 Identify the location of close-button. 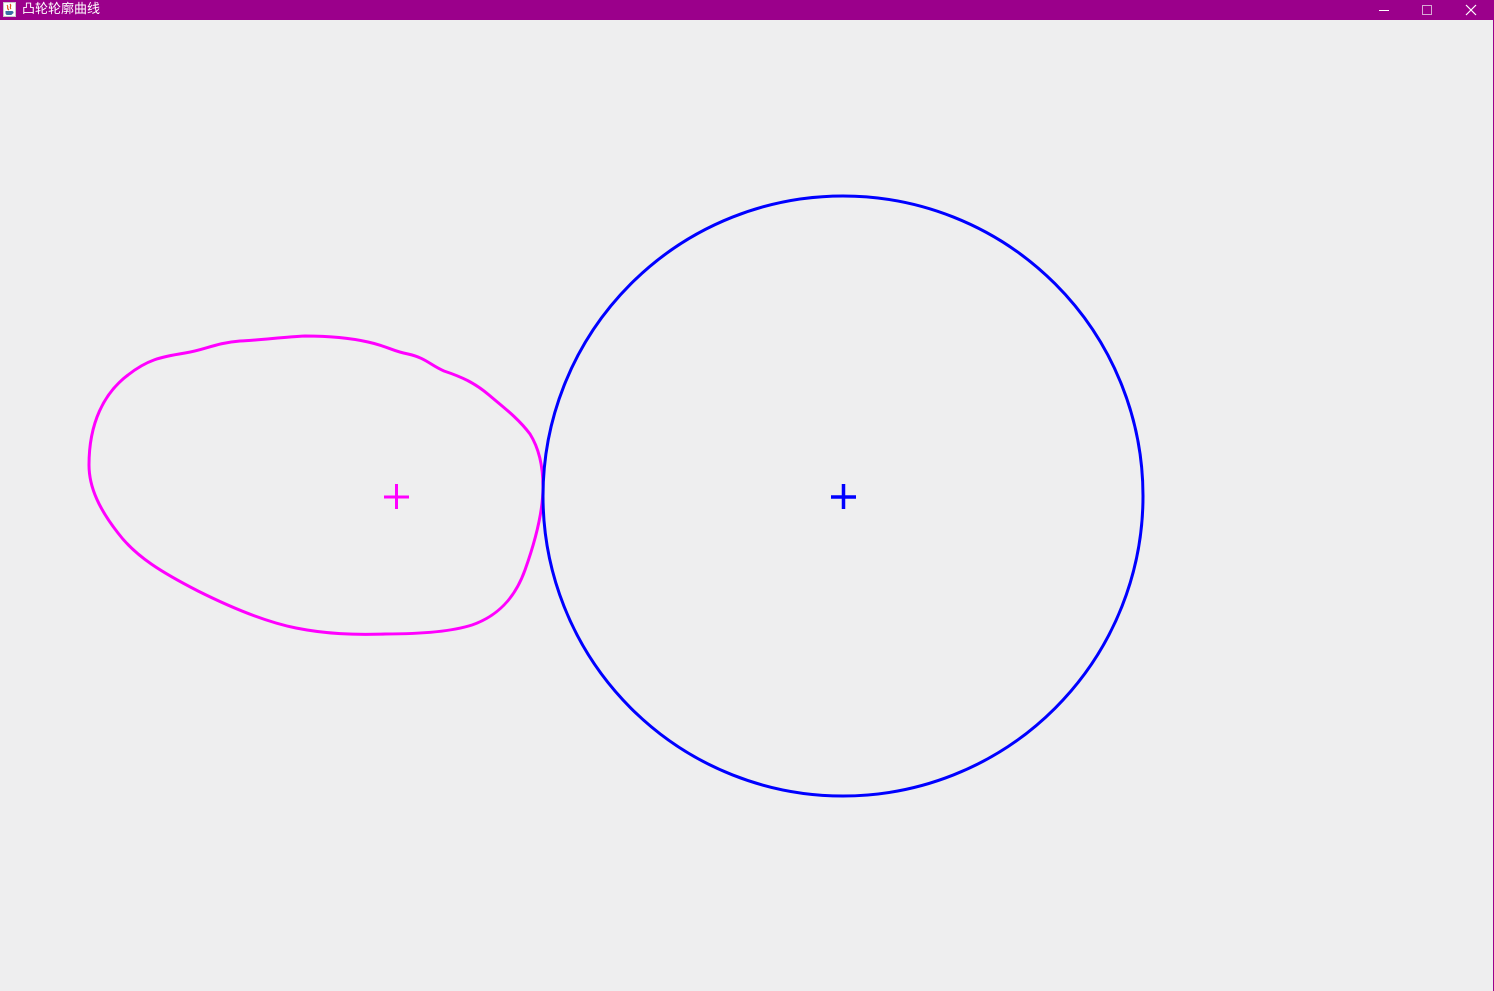
(1471, 10).